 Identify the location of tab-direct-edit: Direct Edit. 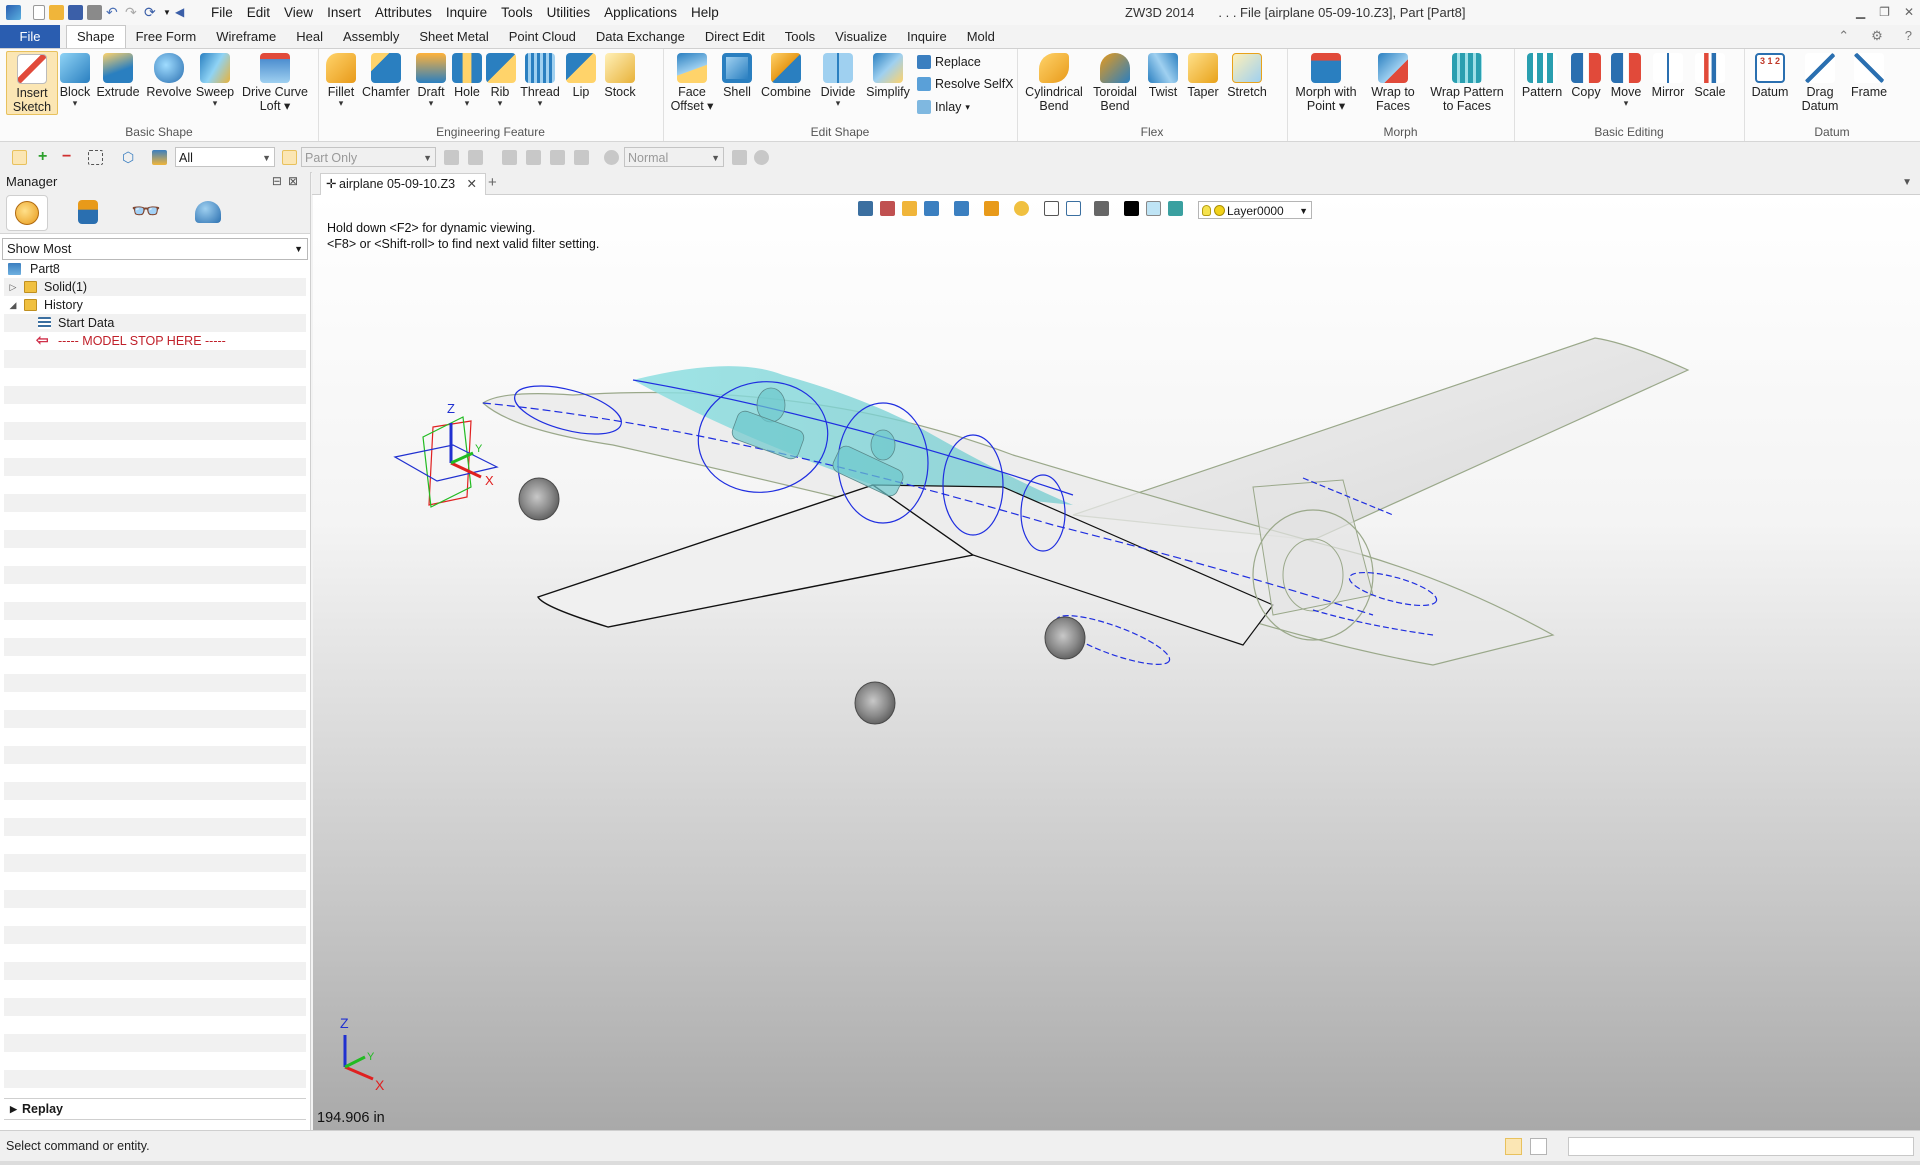
(735, 37).